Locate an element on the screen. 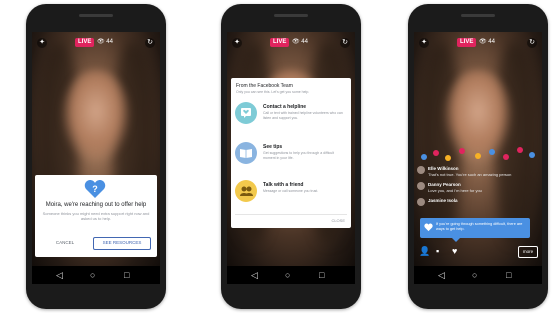 This screenshot has height=313, width=555. divider is located at coordinates (291, 214).